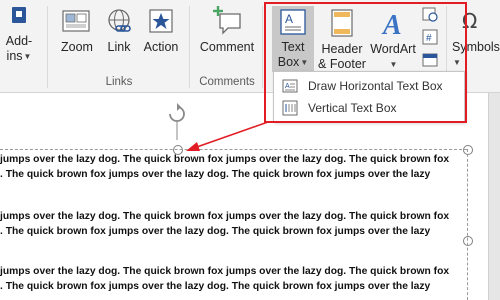 The image size is (500, 300). I want to click on omega-icon: Ω, so click(469, 21).